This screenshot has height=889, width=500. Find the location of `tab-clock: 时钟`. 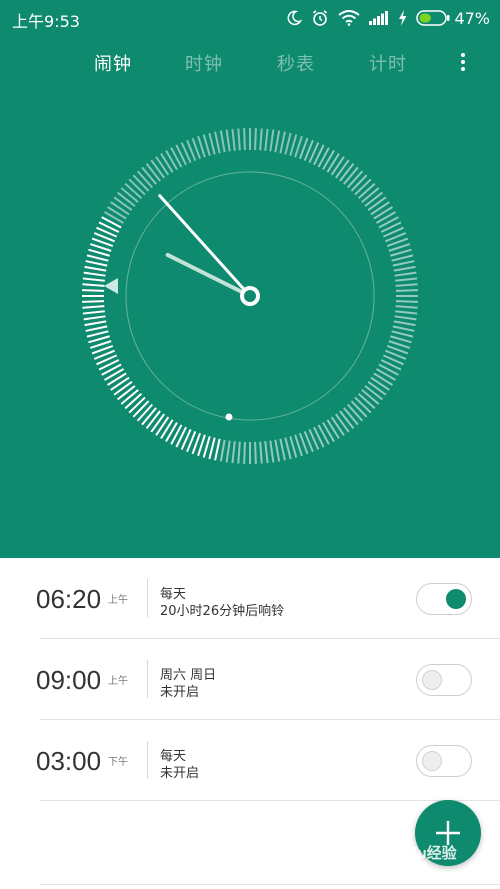

tab-clock: 时钟 is located at coordinates (204, 63).